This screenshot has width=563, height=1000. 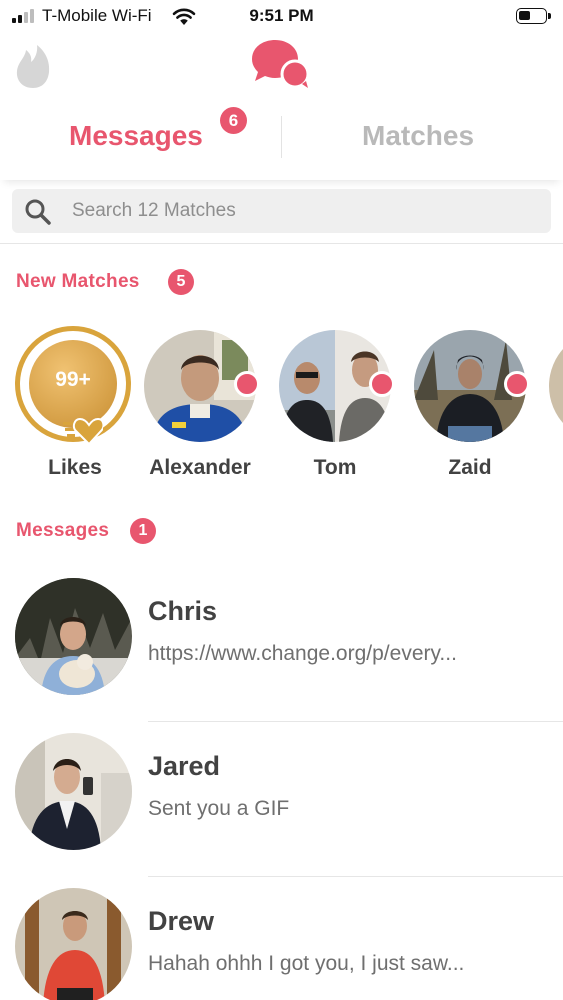 What do you see at coordinates (418, 136) in the screenshot?
I see `tab-matches: Matches` at bounding box center [418, 136].